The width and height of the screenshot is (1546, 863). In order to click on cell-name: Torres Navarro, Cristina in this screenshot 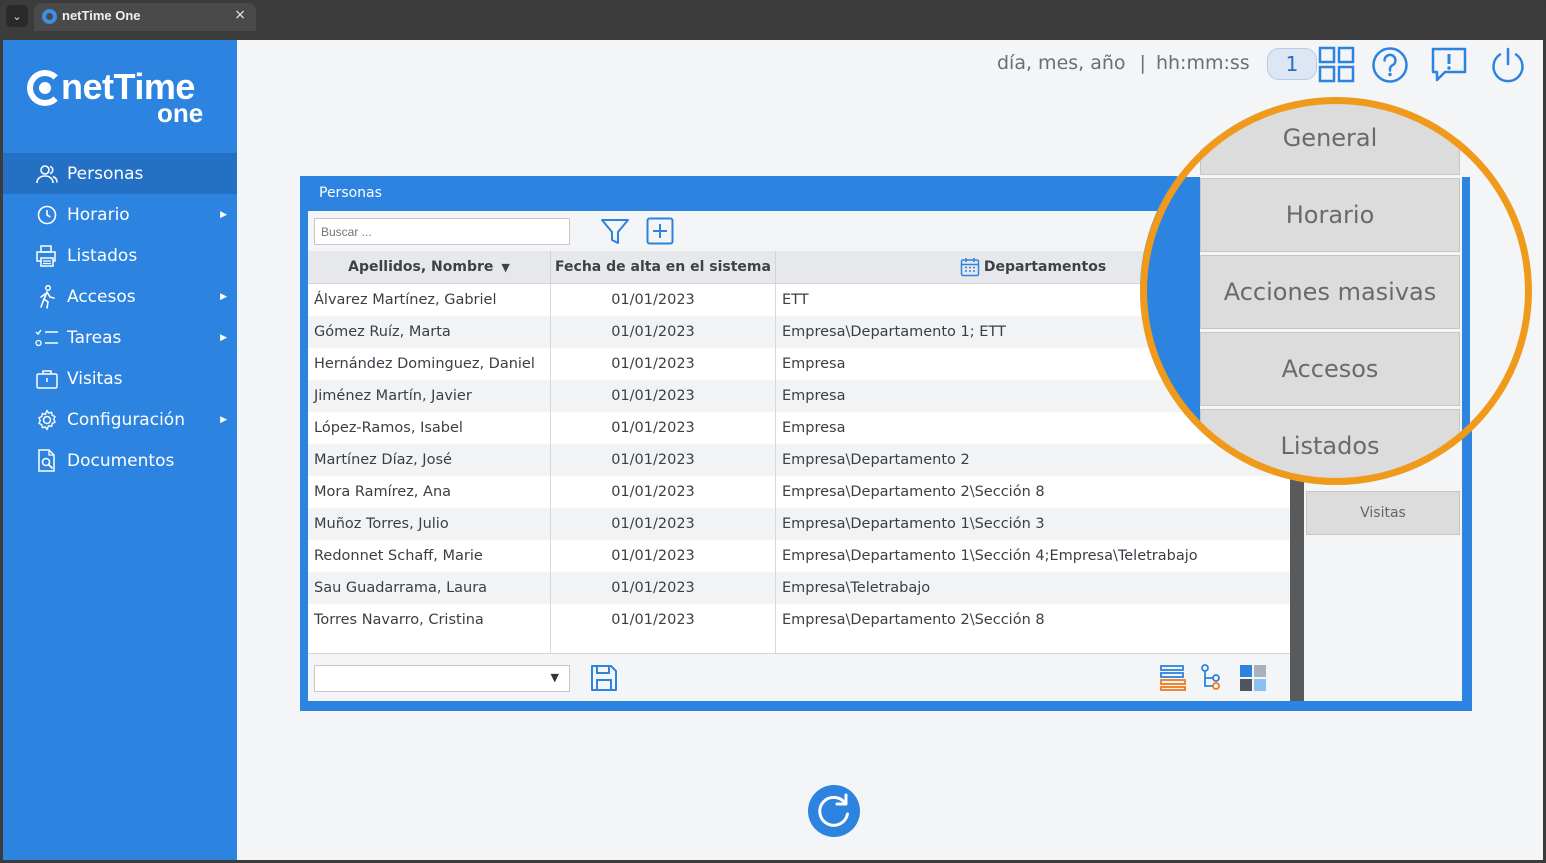, I will do `click(429, 620)`.